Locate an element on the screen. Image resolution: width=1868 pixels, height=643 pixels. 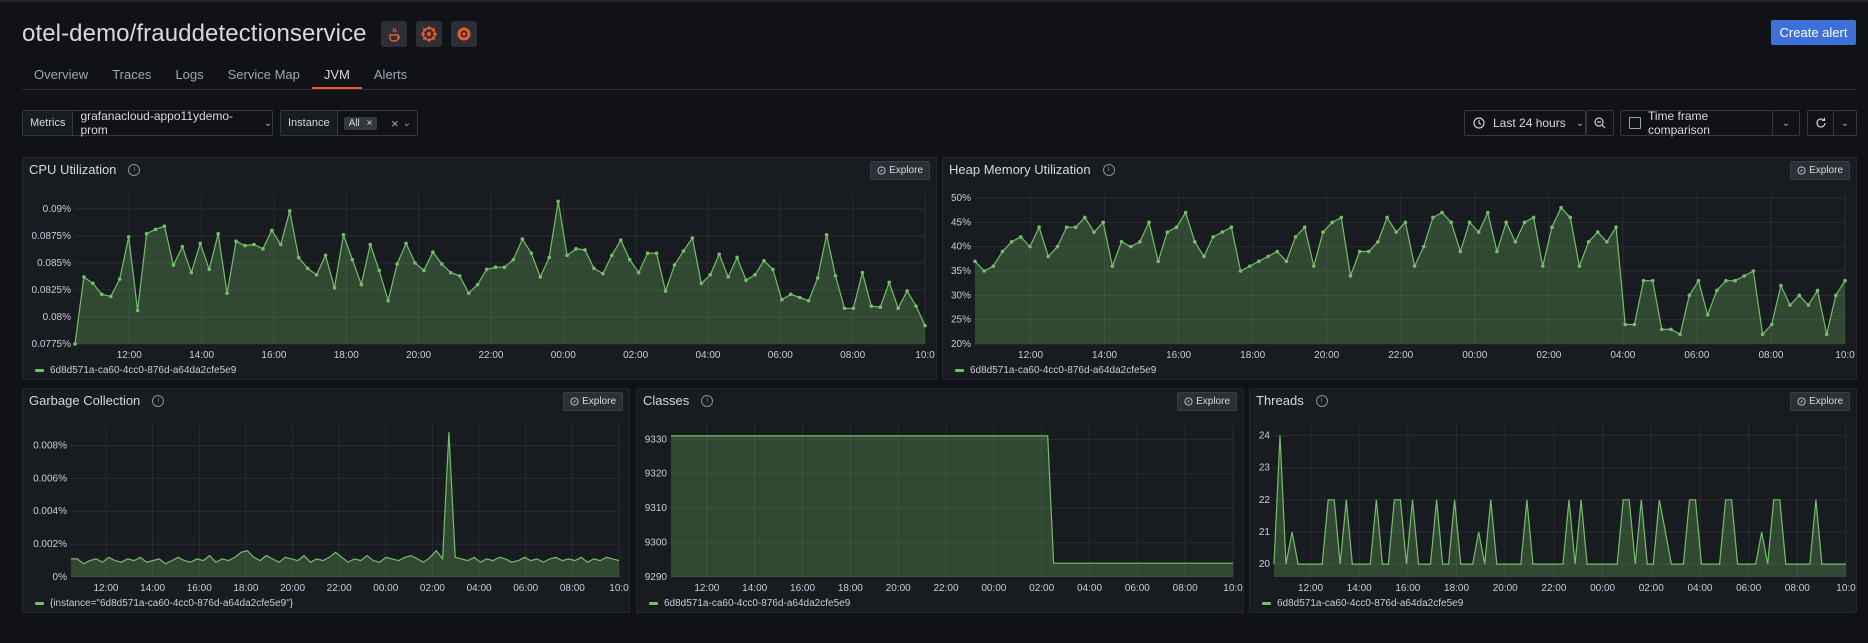
y-tick-label: 50% is located at coordinates (961, 198).